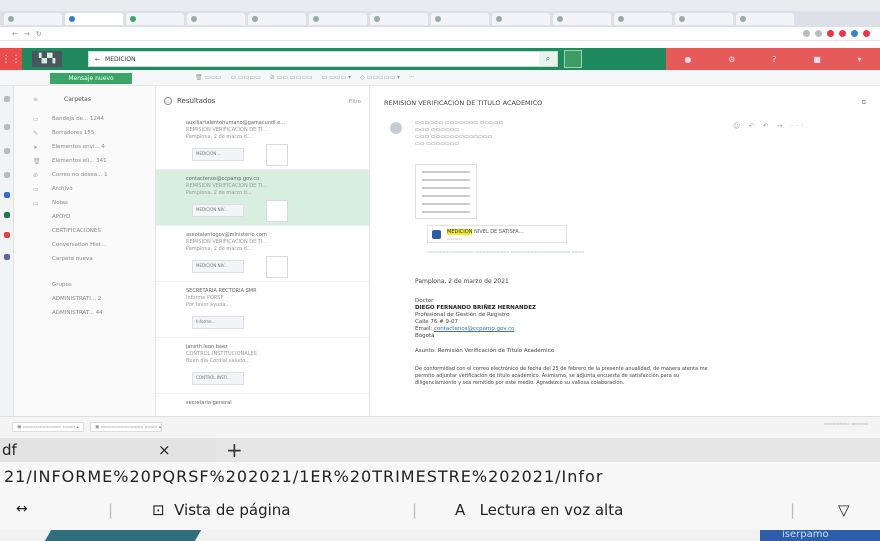 The height and width of the screenshot is (541, 880). Describe the element at coordinates (221, 354) in the screenshot. I see `message-subject: CONTROL INSTITUCIONALES` at that location.